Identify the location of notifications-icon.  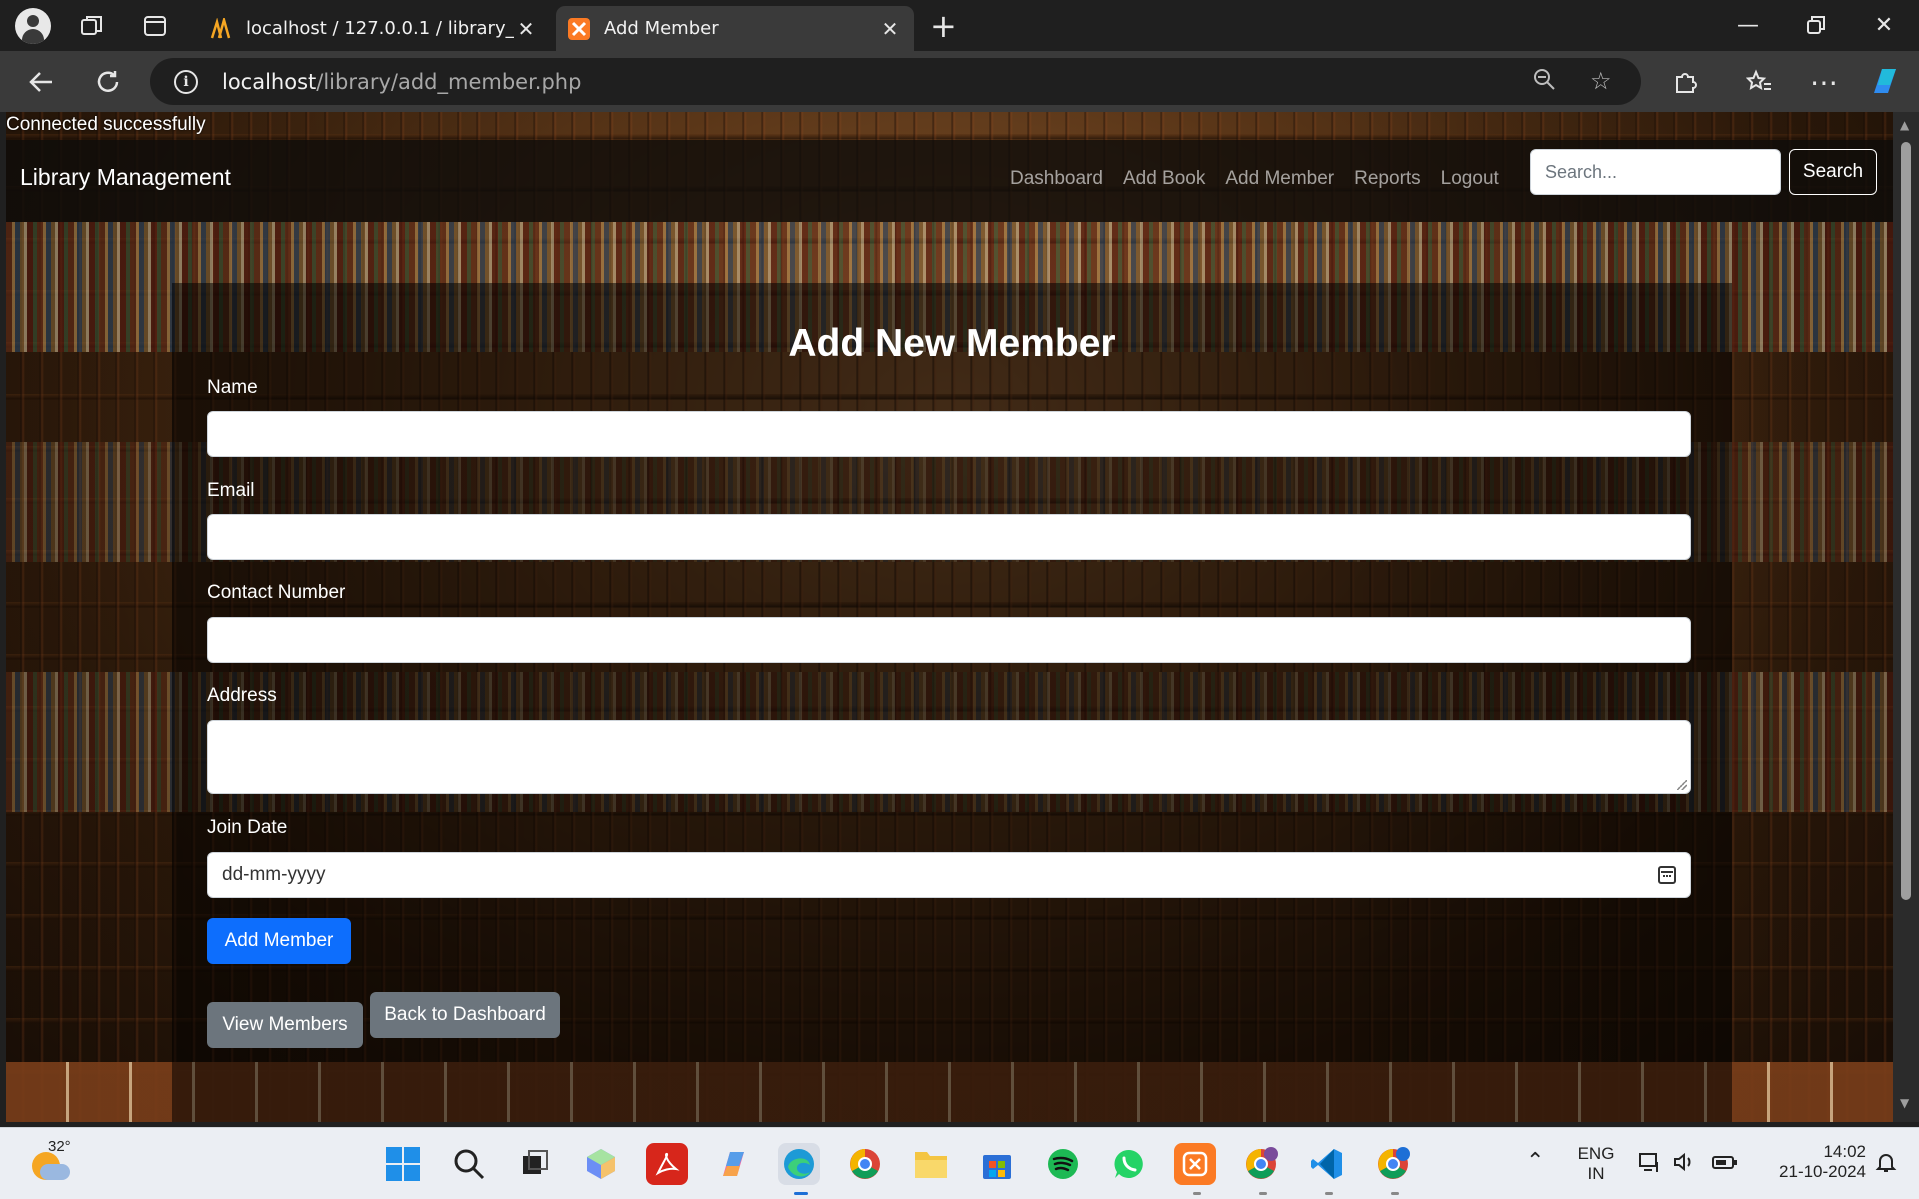
(1886, 1164).